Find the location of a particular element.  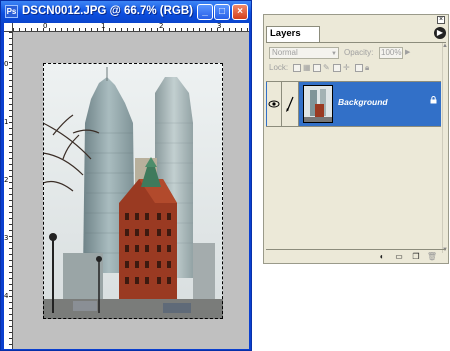

eye-icon is located at coordinates (274, 104).